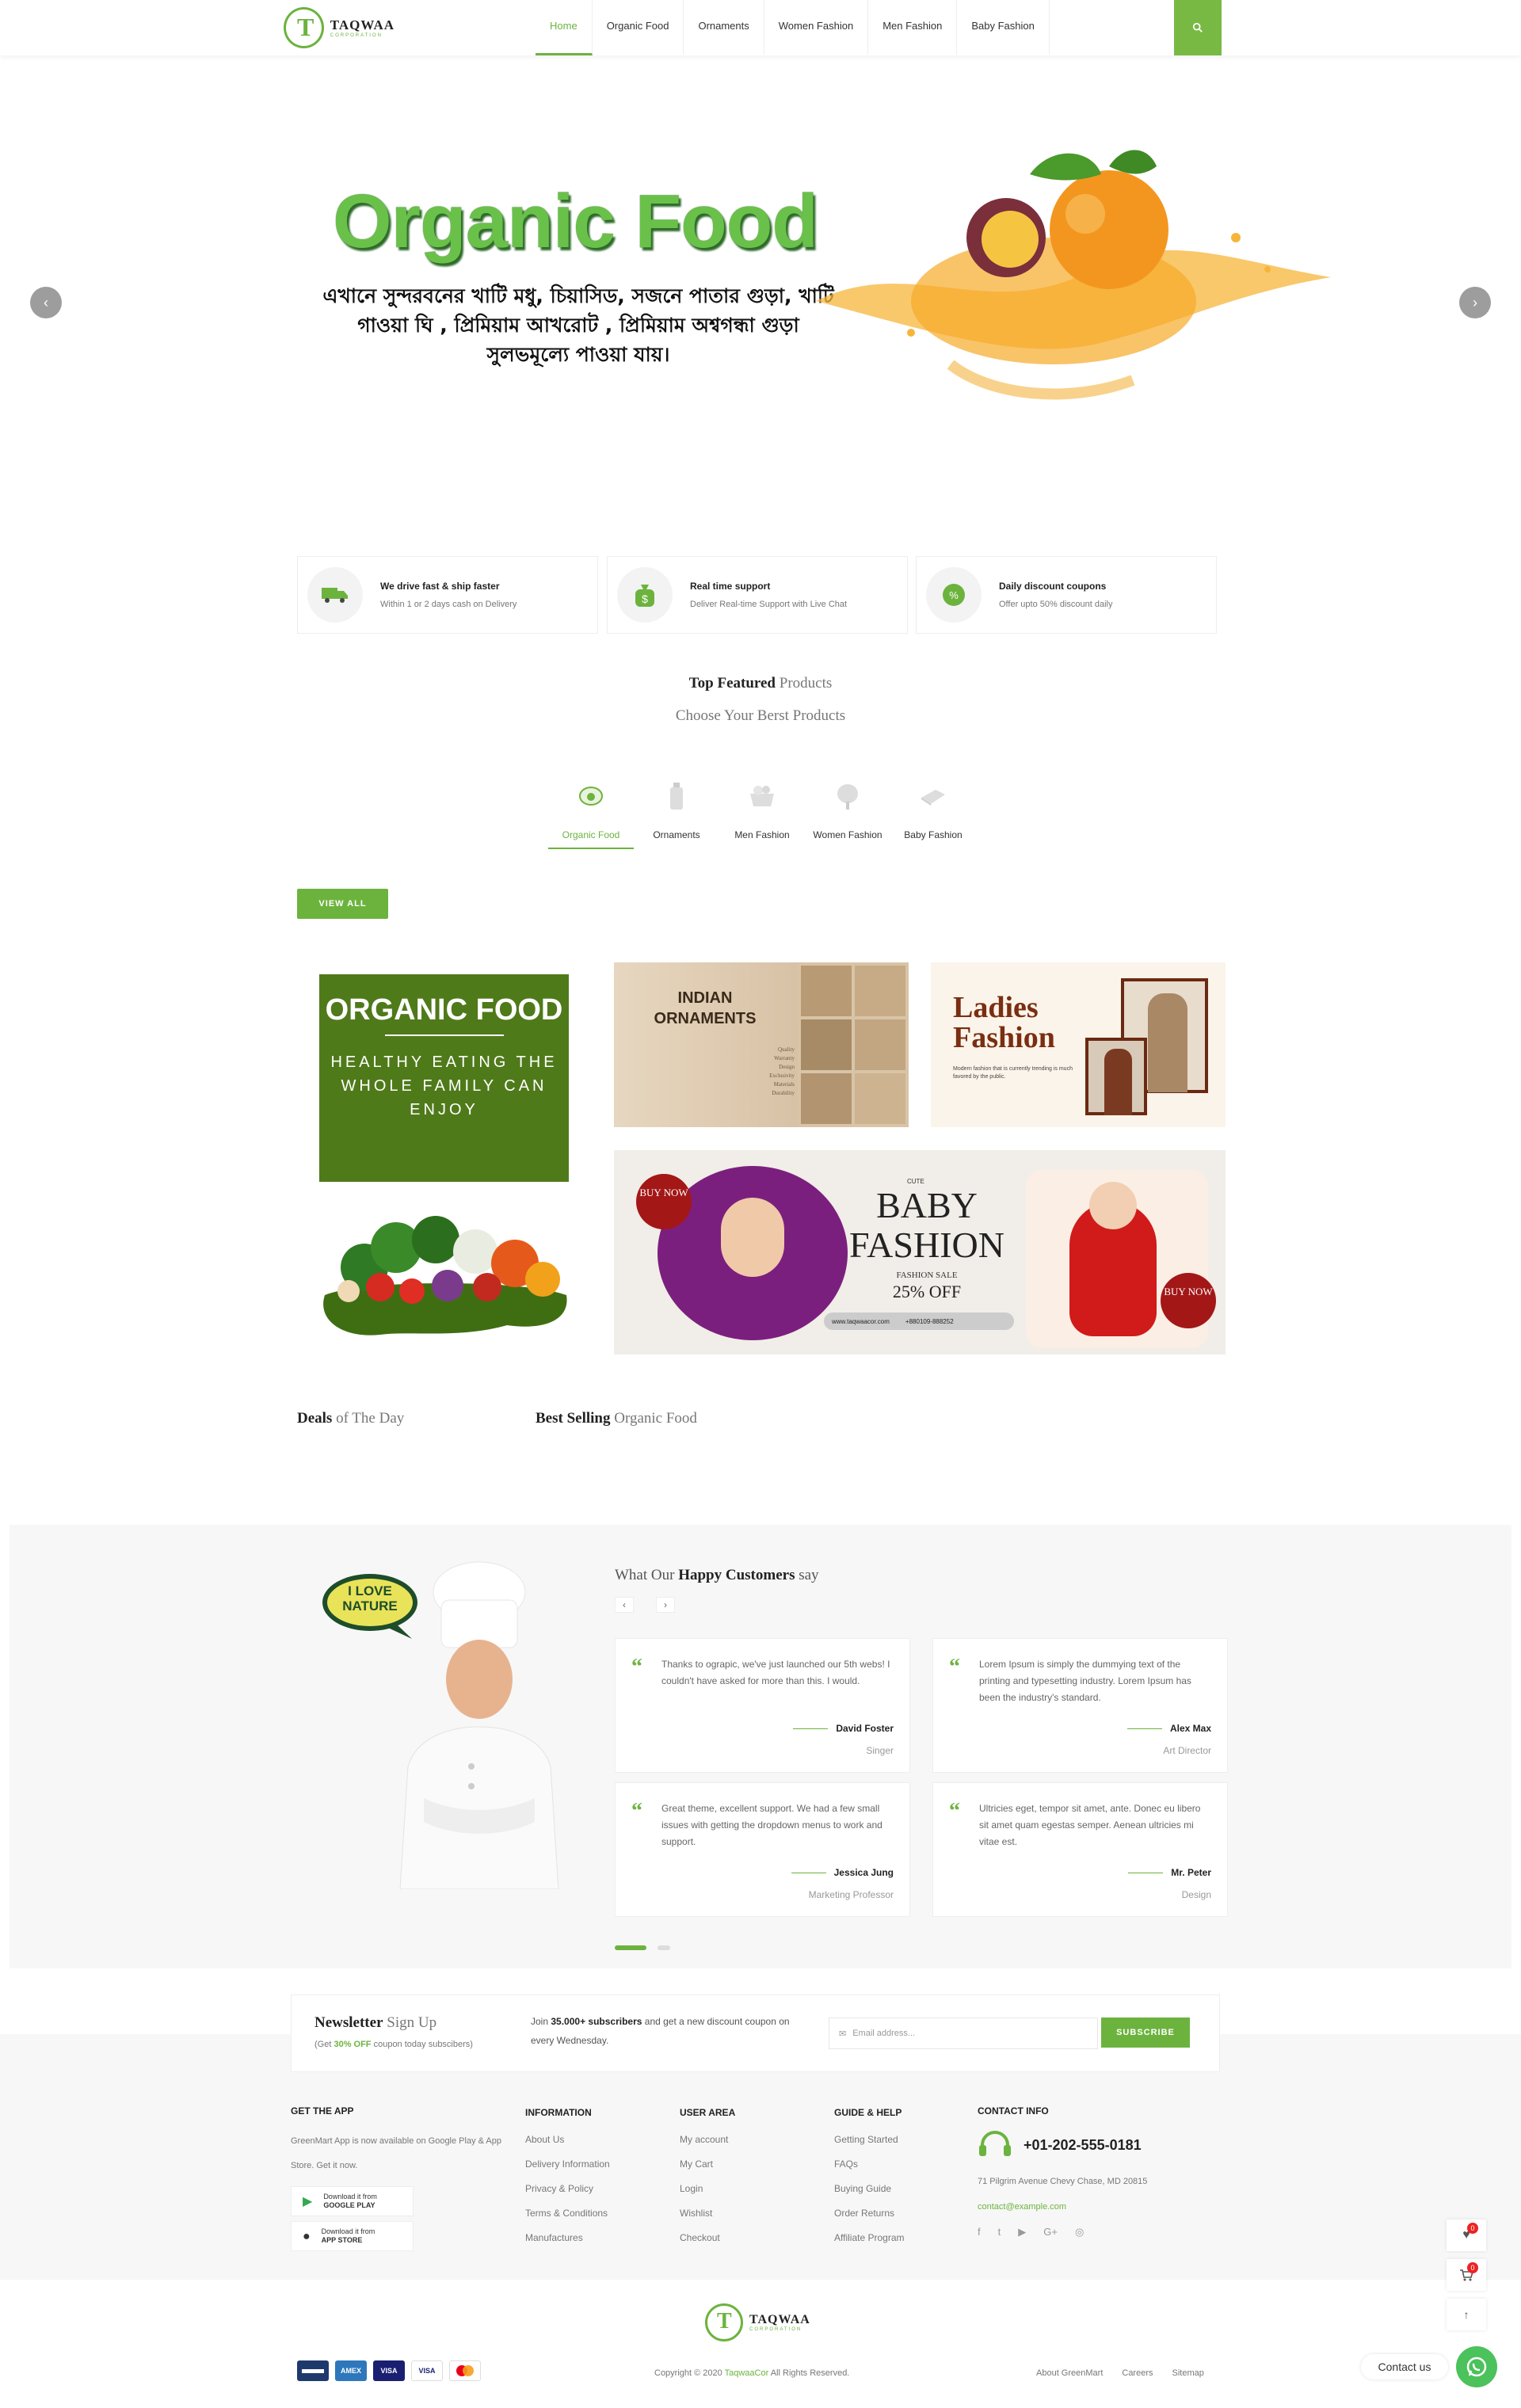  I want to click on testimonials-next-button: ›, so click(666, 1605).